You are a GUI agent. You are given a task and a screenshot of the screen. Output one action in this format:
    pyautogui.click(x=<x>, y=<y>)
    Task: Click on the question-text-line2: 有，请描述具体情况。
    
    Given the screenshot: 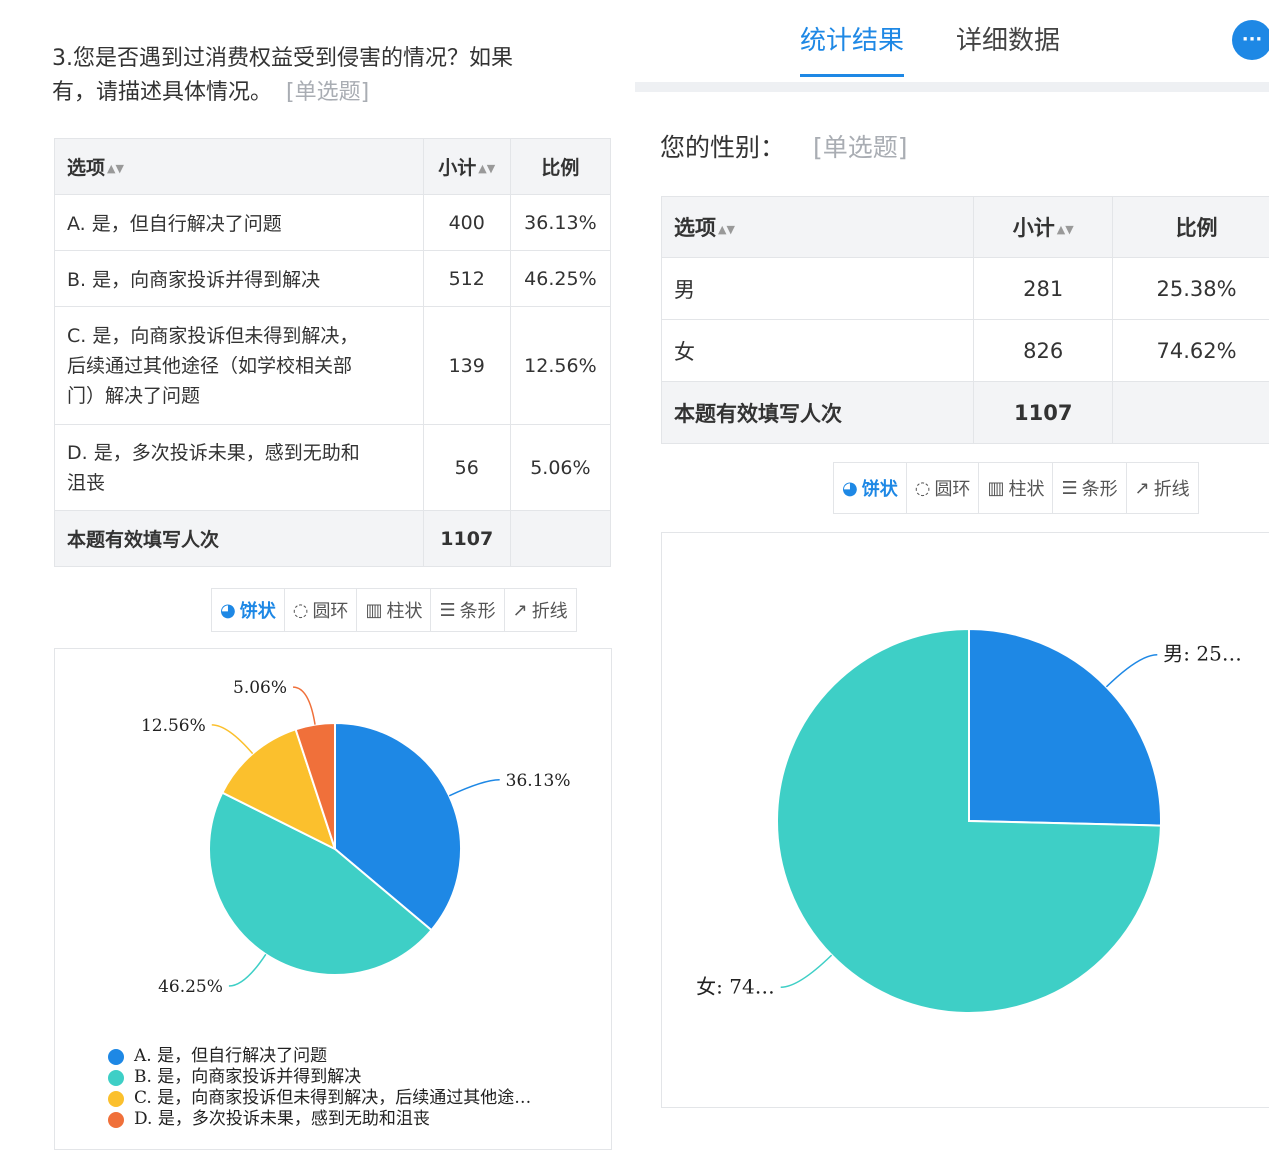 What is the action you would take?
    pyautogui.click(x=162, y=92)
    